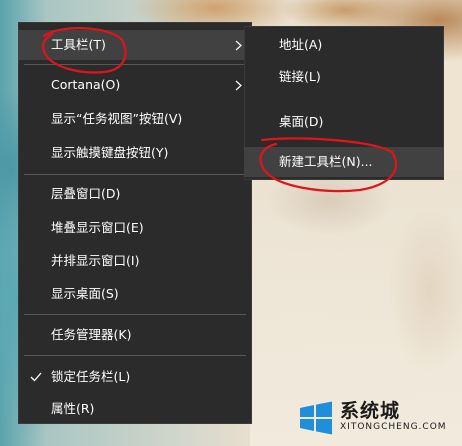 The image size is (462, 446). I want to click on menu-item-label: 层叠窗口(D), so click(86, 193).